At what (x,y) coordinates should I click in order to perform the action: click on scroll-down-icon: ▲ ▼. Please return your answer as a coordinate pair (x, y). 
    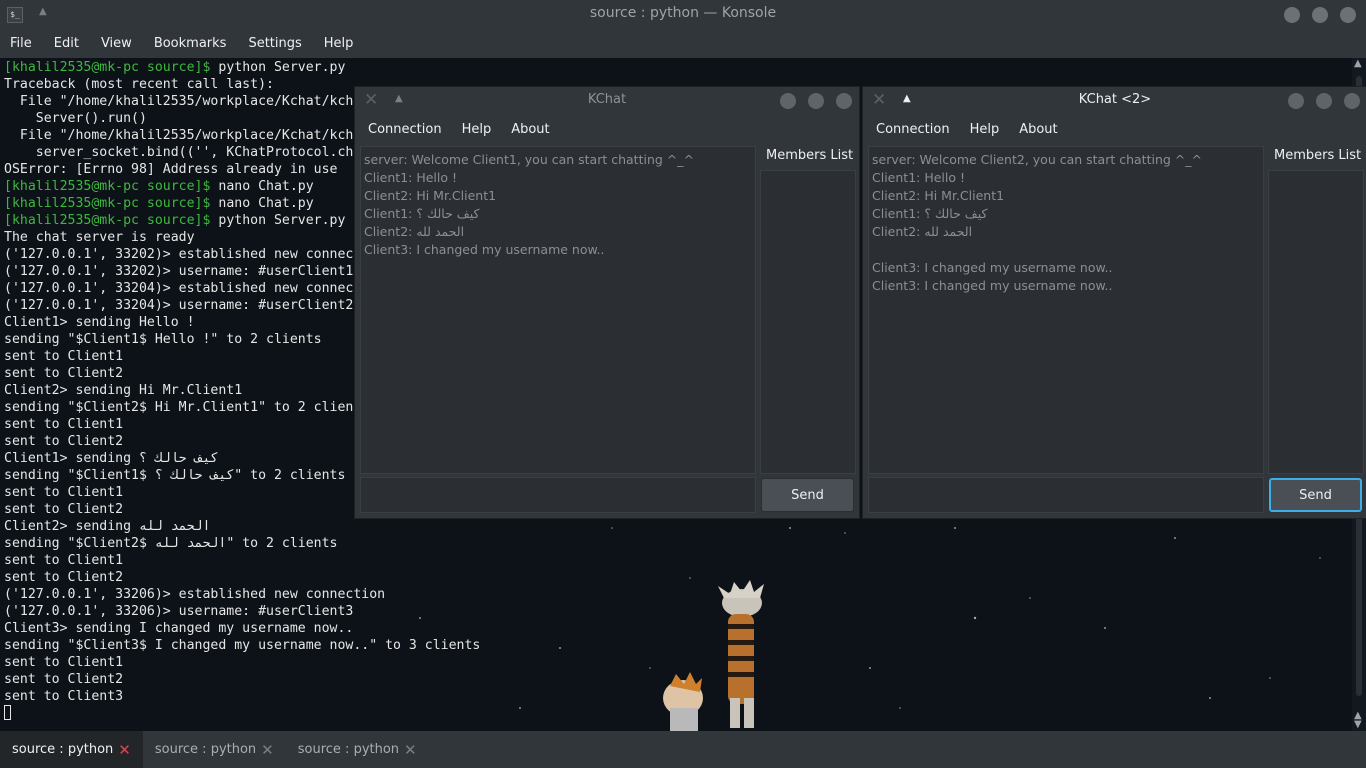
    Looking at the image, I should click on (1358, 720).